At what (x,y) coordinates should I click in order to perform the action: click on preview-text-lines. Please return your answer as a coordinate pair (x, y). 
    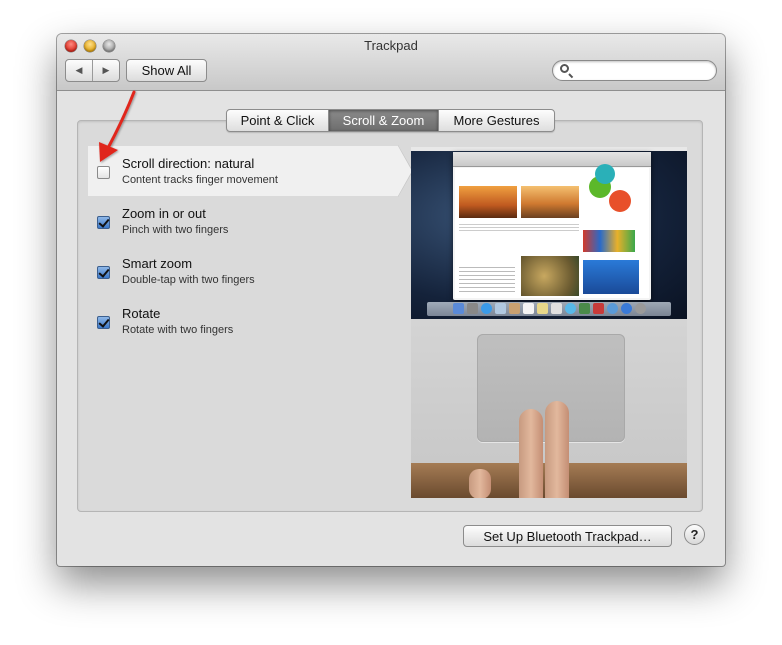
    Looking at the image, I should click on (487, 278).